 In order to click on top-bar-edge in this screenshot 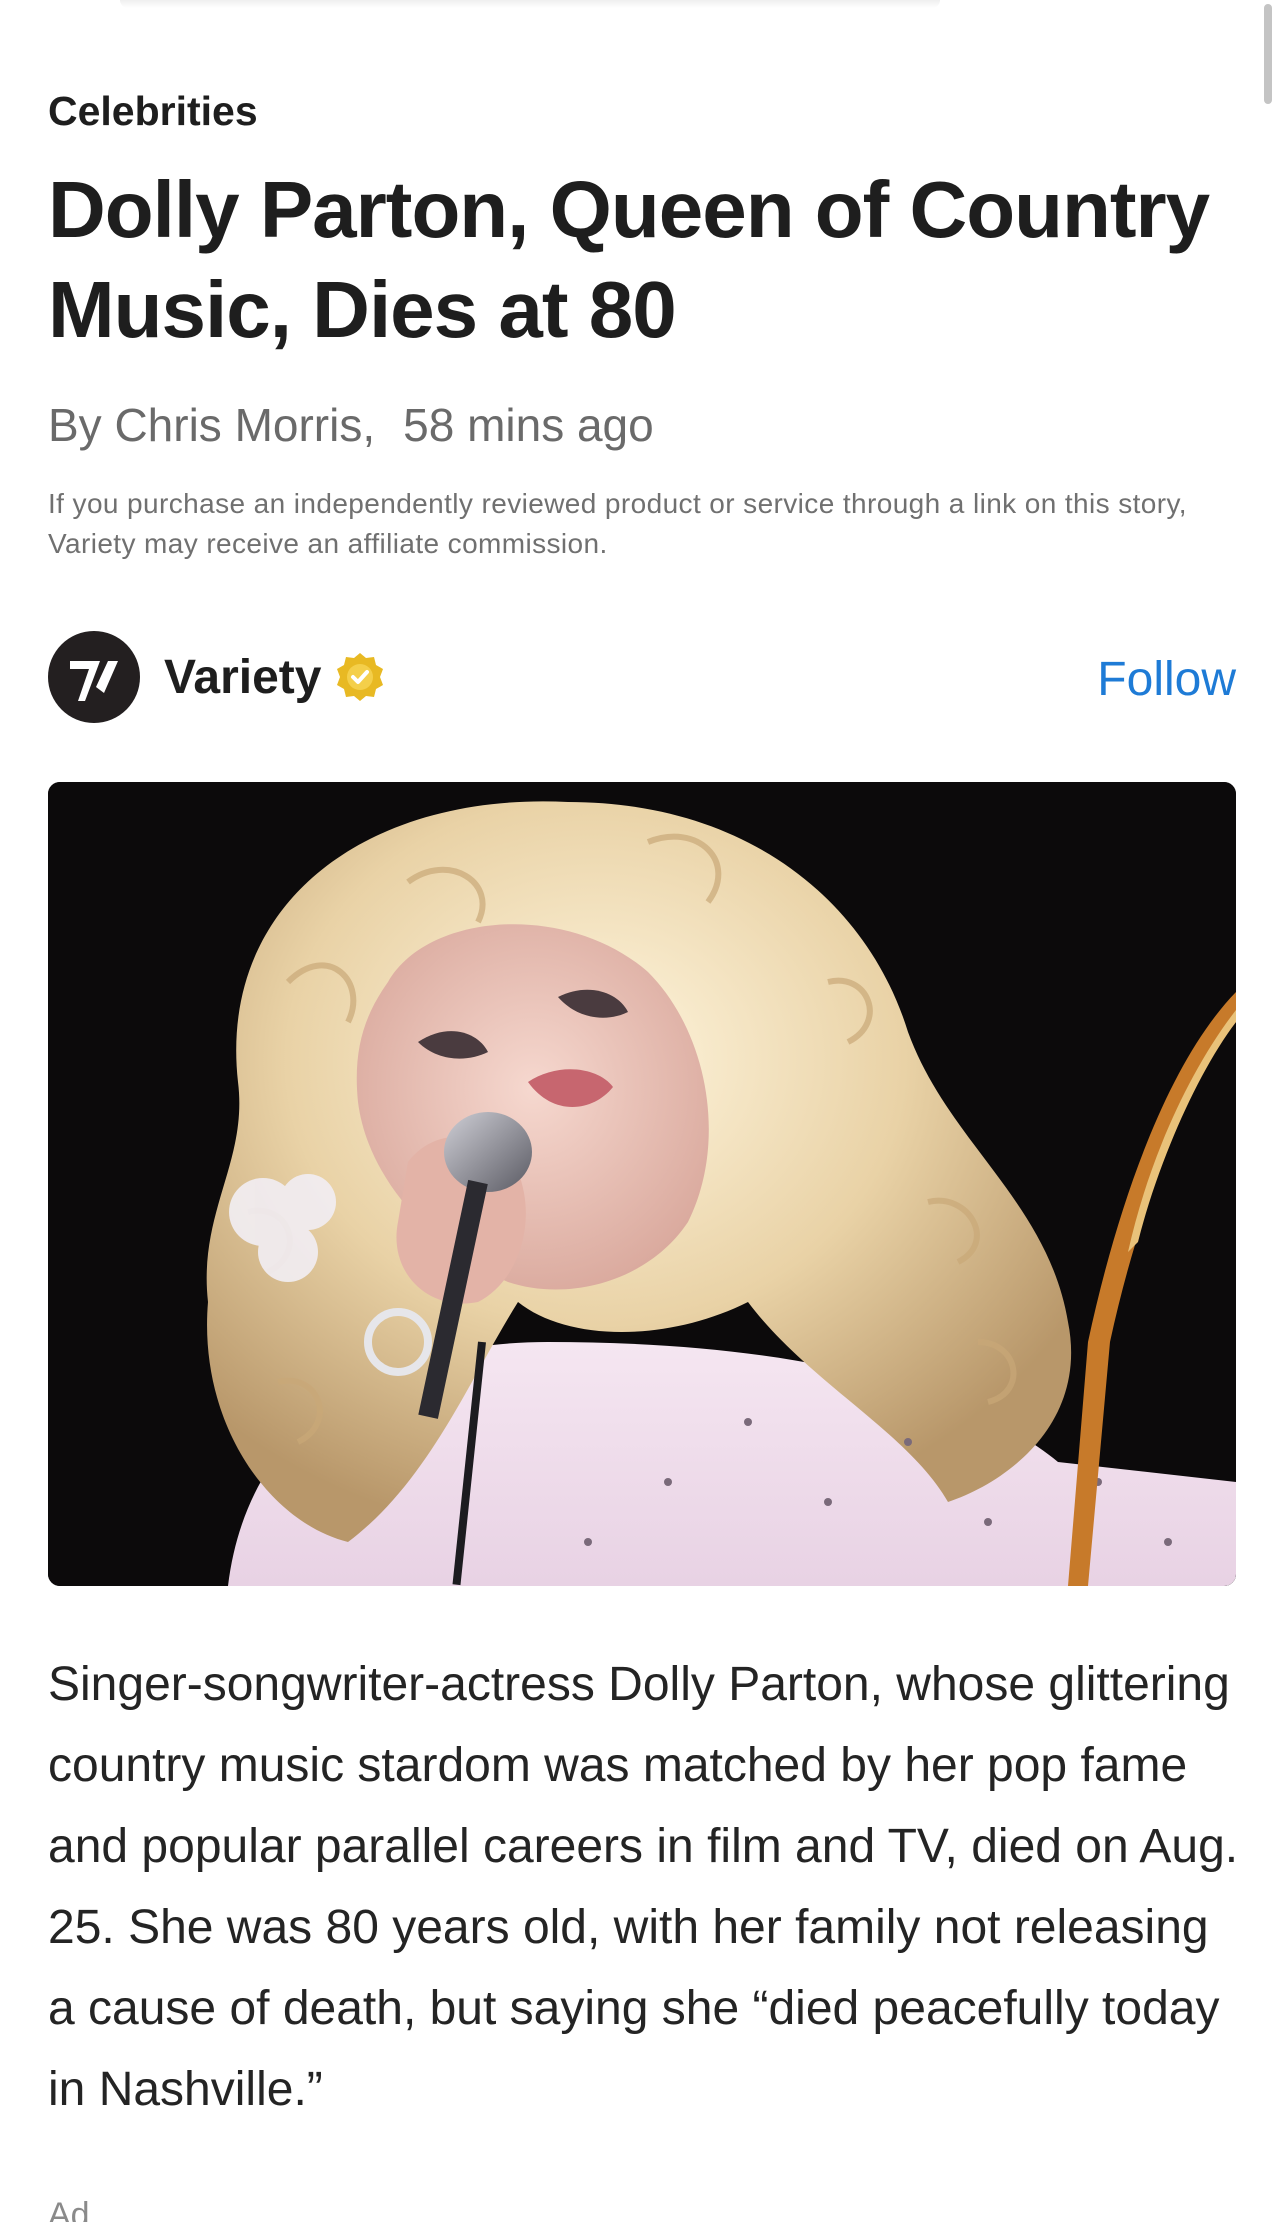, I will do `click(530, 4)`.